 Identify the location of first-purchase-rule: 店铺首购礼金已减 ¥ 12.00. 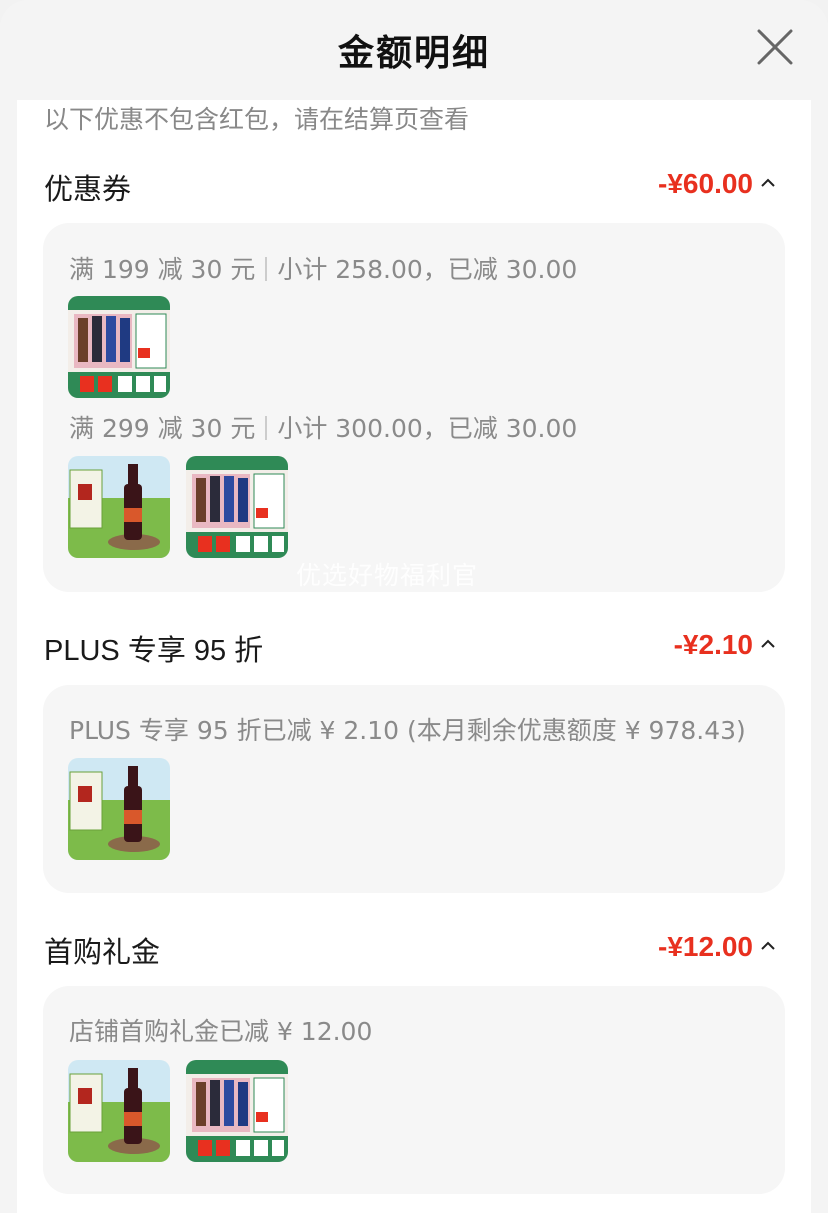
(221, 1031).